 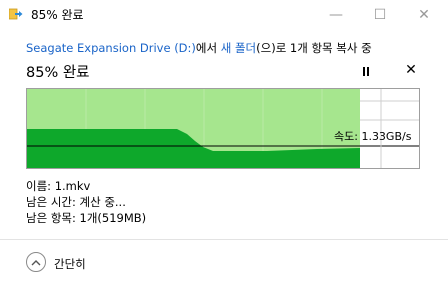 I want to click on cancel-copy-button: ✕, so click(x=411, y=70).